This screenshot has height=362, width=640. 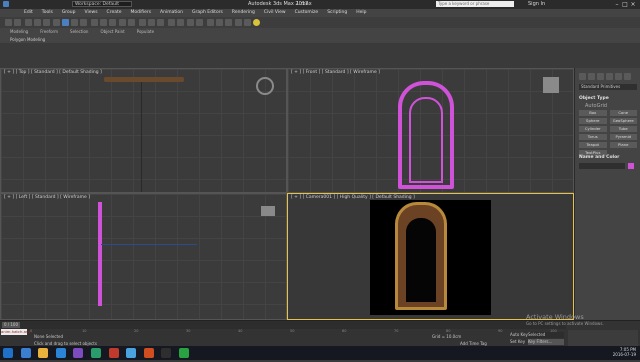 What do you see at coordinates (112, 31) in the screenshot?
I see `tab-object-paint: Object Paint` at bounding box center [112, 31].